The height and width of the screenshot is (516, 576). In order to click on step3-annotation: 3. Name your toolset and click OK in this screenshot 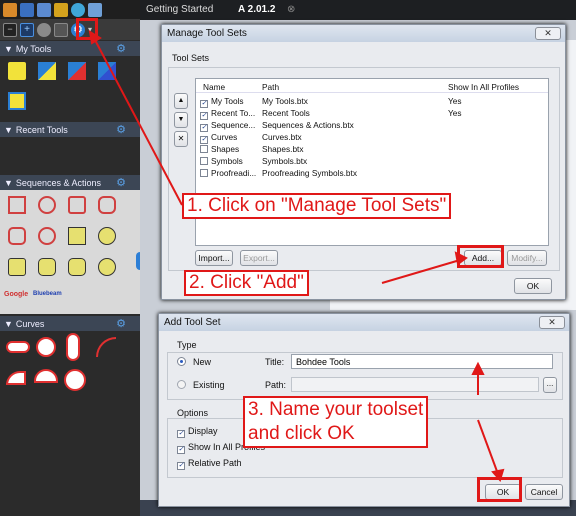, I will do `click(336, 422)`.